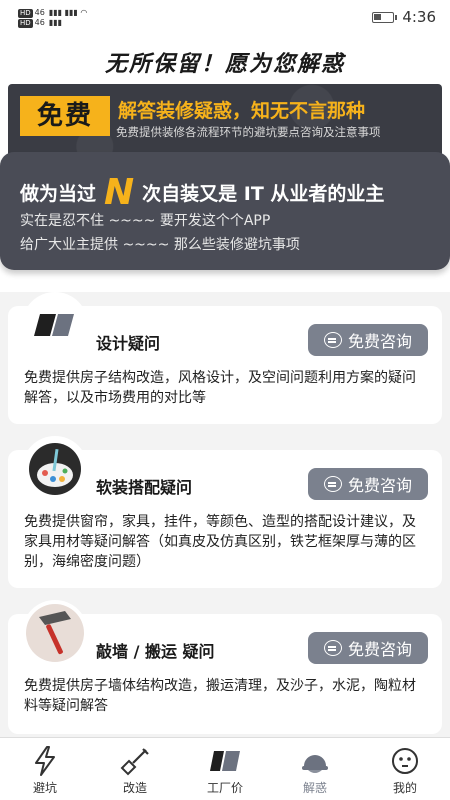 This screenshot has height=800, width=450. What do you see at coordinates (55, 325) in the screenshot?
I see `design-swatch-icon` at bounding box center [55, 325].